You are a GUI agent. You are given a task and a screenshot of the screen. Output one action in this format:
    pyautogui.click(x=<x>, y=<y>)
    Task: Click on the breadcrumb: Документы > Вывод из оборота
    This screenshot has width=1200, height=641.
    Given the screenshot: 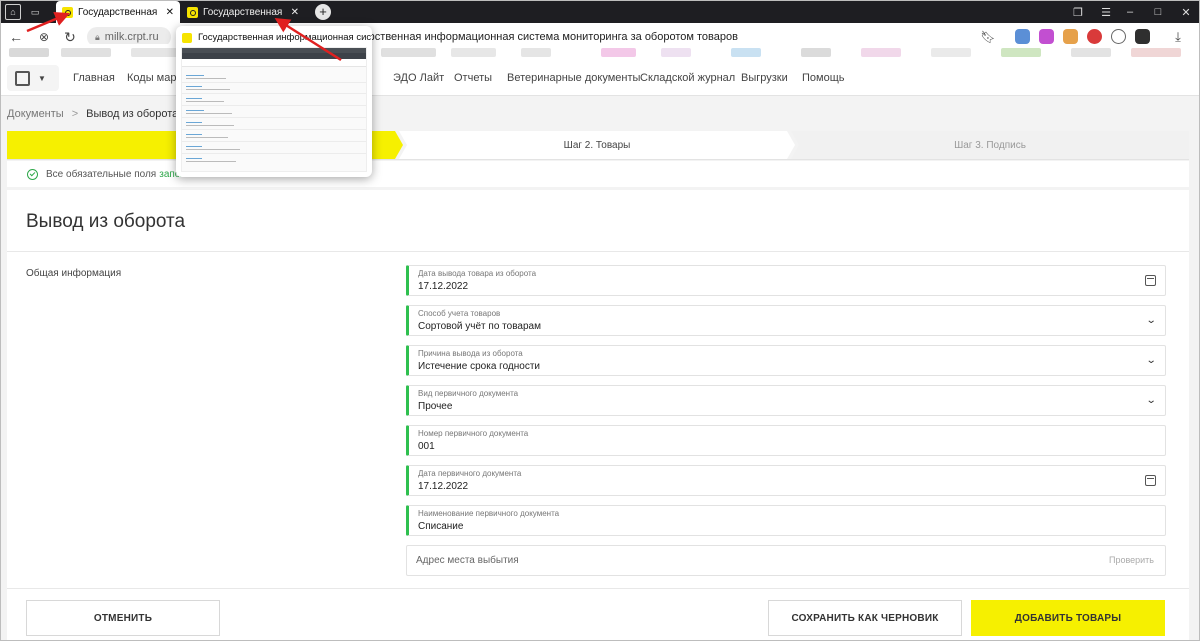 What is the action you would take?
    pyautogui.click(x=92, y=114)
    